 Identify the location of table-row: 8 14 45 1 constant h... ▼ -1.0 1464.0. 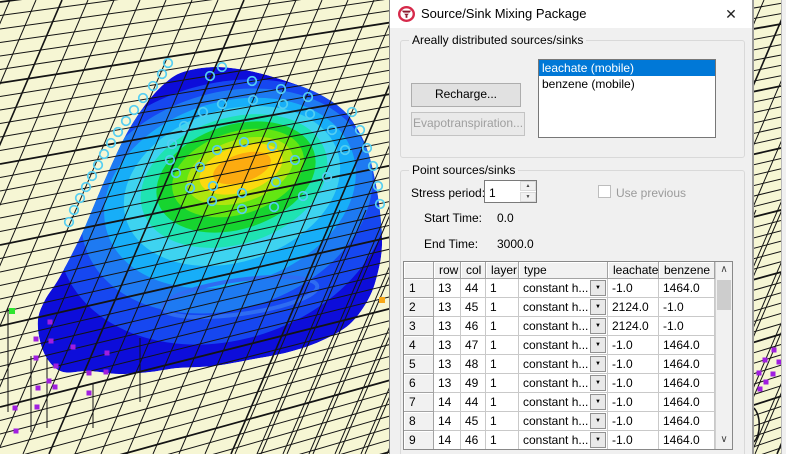
(559, 421).